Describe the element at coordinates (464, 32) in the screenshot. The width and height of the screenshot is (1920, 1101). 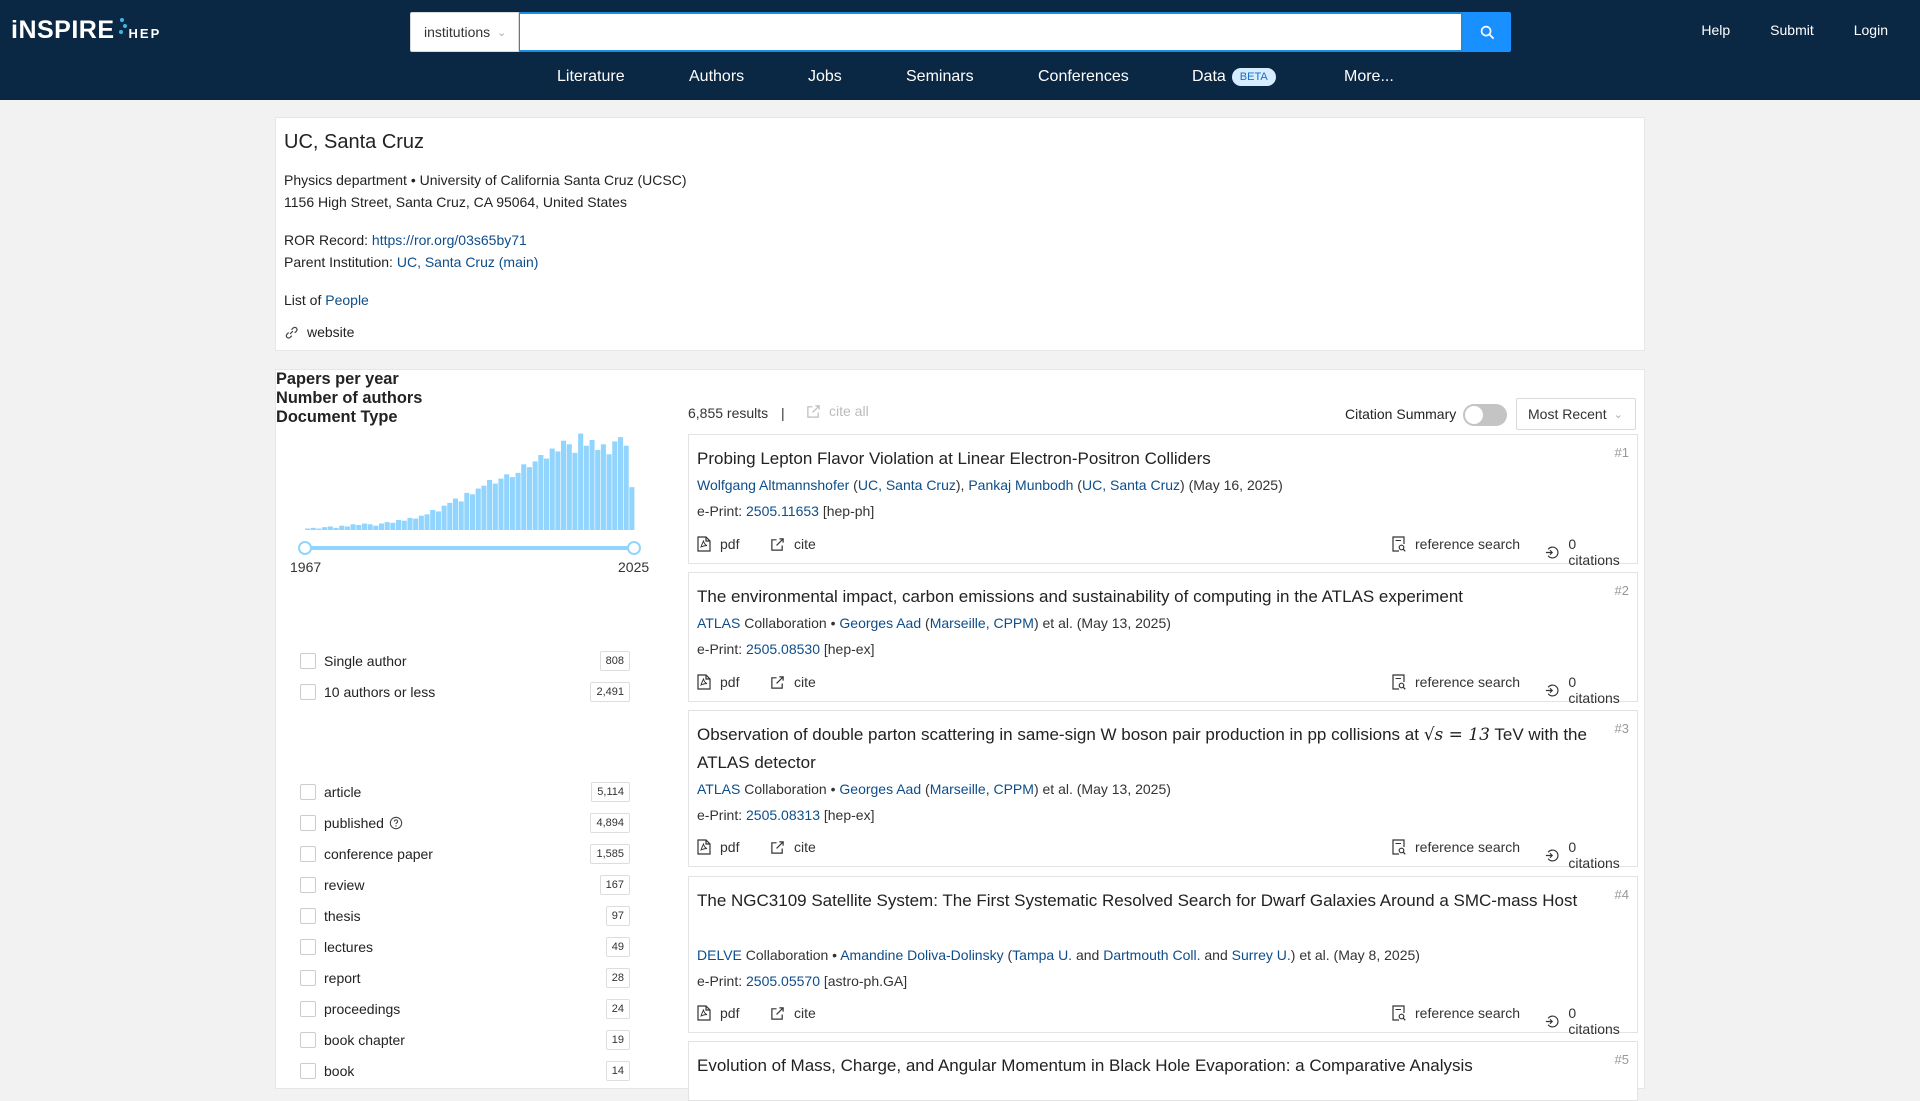
I see `search-scope-select: institutions ⌄` at that location.